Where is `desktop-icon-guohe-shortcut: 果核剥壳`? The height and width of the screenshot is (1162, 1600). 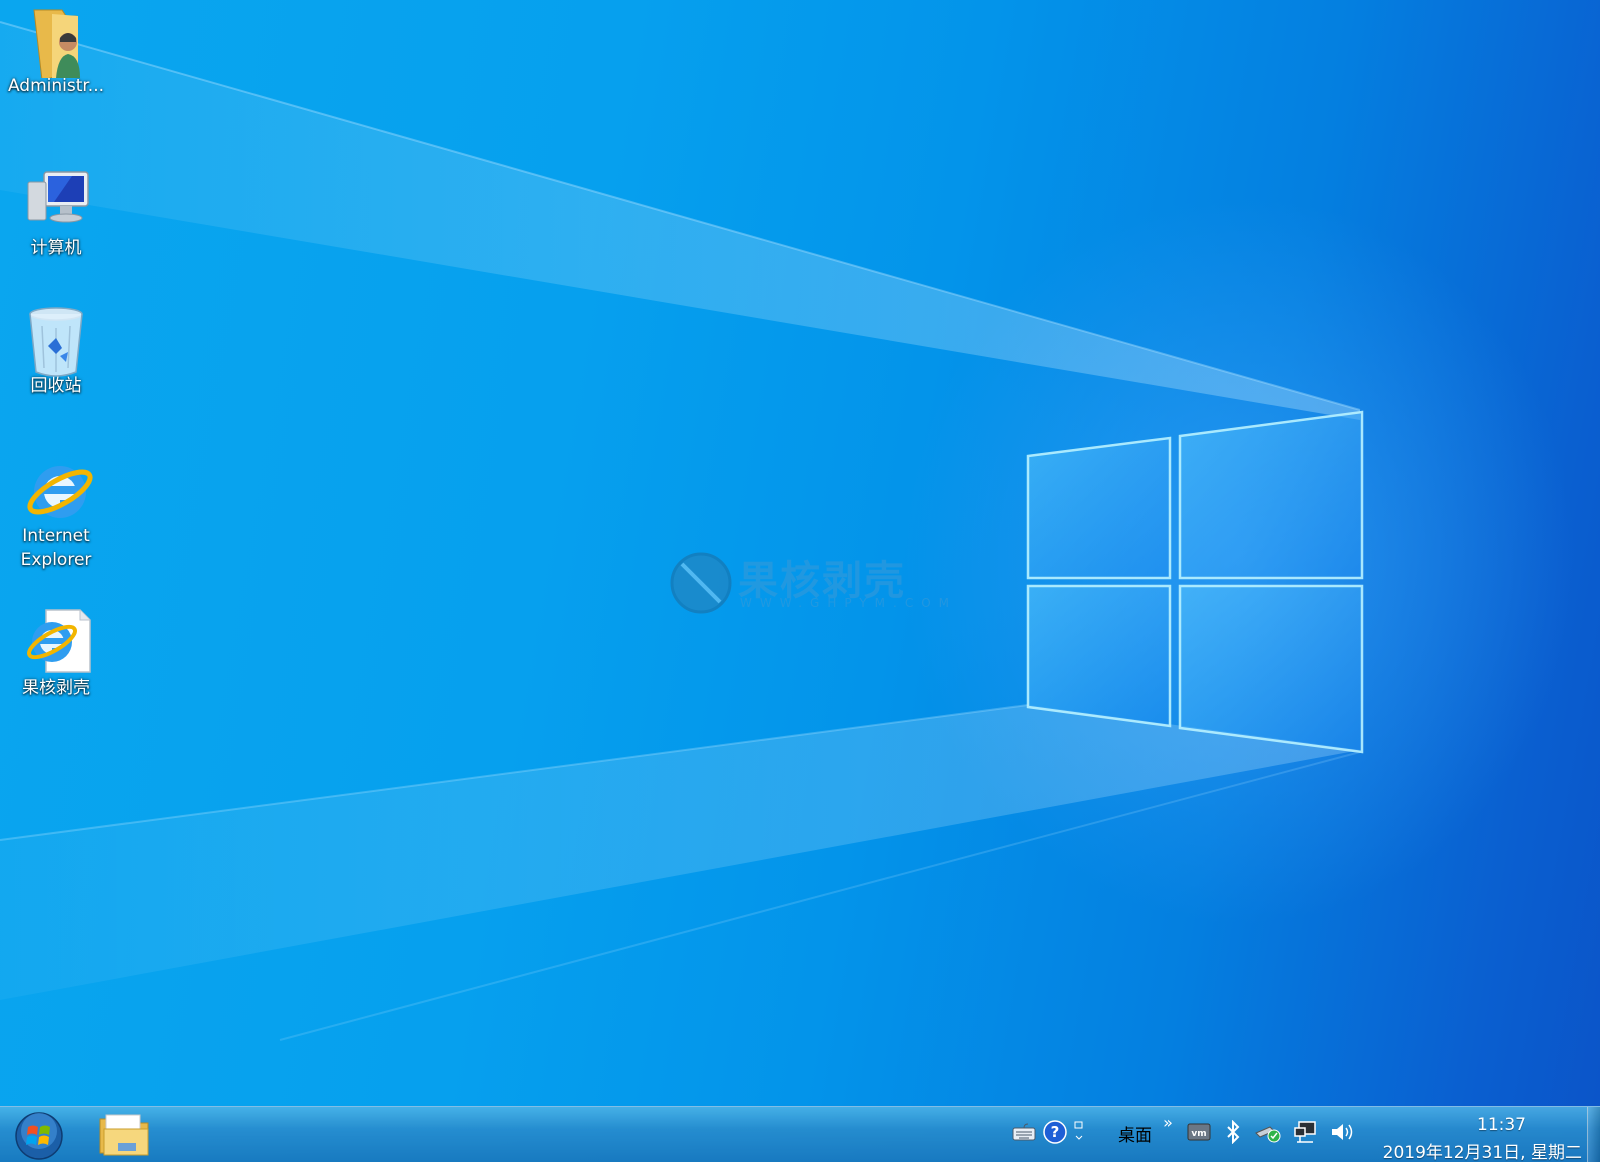
desktop-icon-guohe-shortcut: 果核剥壳 is located at coordinates (56, 654).